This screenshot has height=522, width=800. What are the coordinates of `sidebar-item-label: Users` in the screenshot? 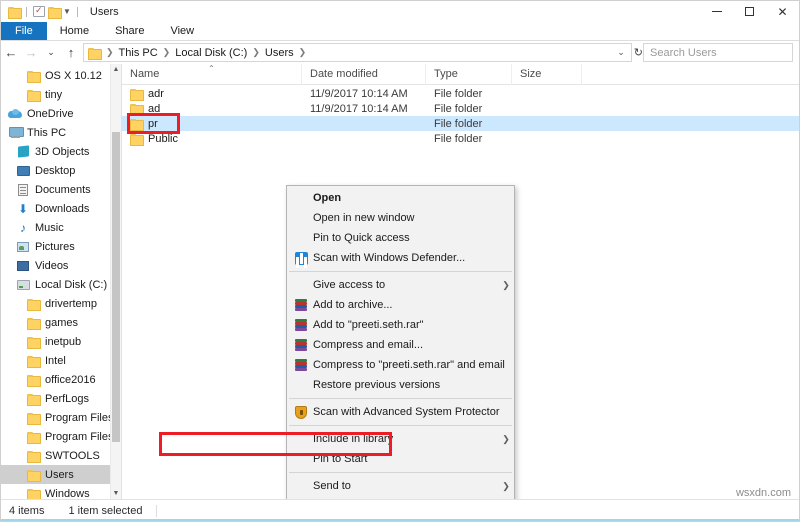 It's located at (59, 474).